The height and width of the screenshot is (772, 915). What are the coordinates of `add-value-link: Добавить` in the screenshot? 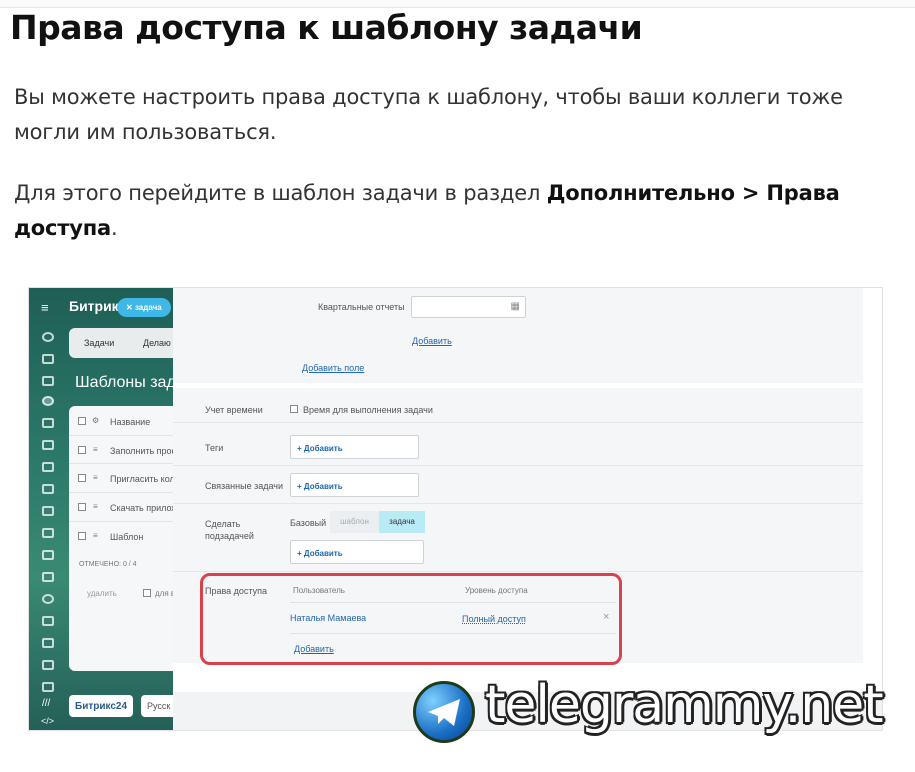 It's located at (432, 341).